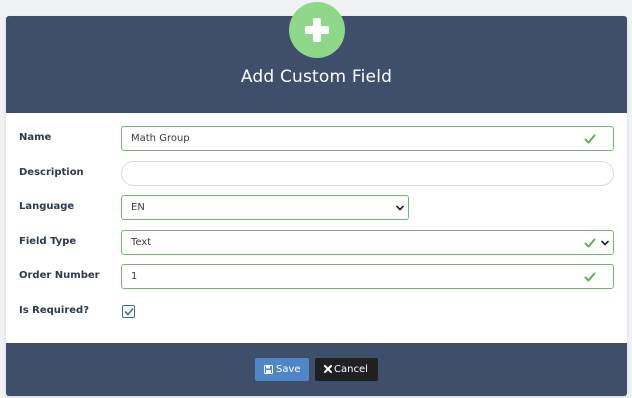 The height and width of the screenshot is (398, 632). What do you see at coordinates (138, 207) in the screenshot?
I see `language-value: EN` at bounding box center [138, 207].